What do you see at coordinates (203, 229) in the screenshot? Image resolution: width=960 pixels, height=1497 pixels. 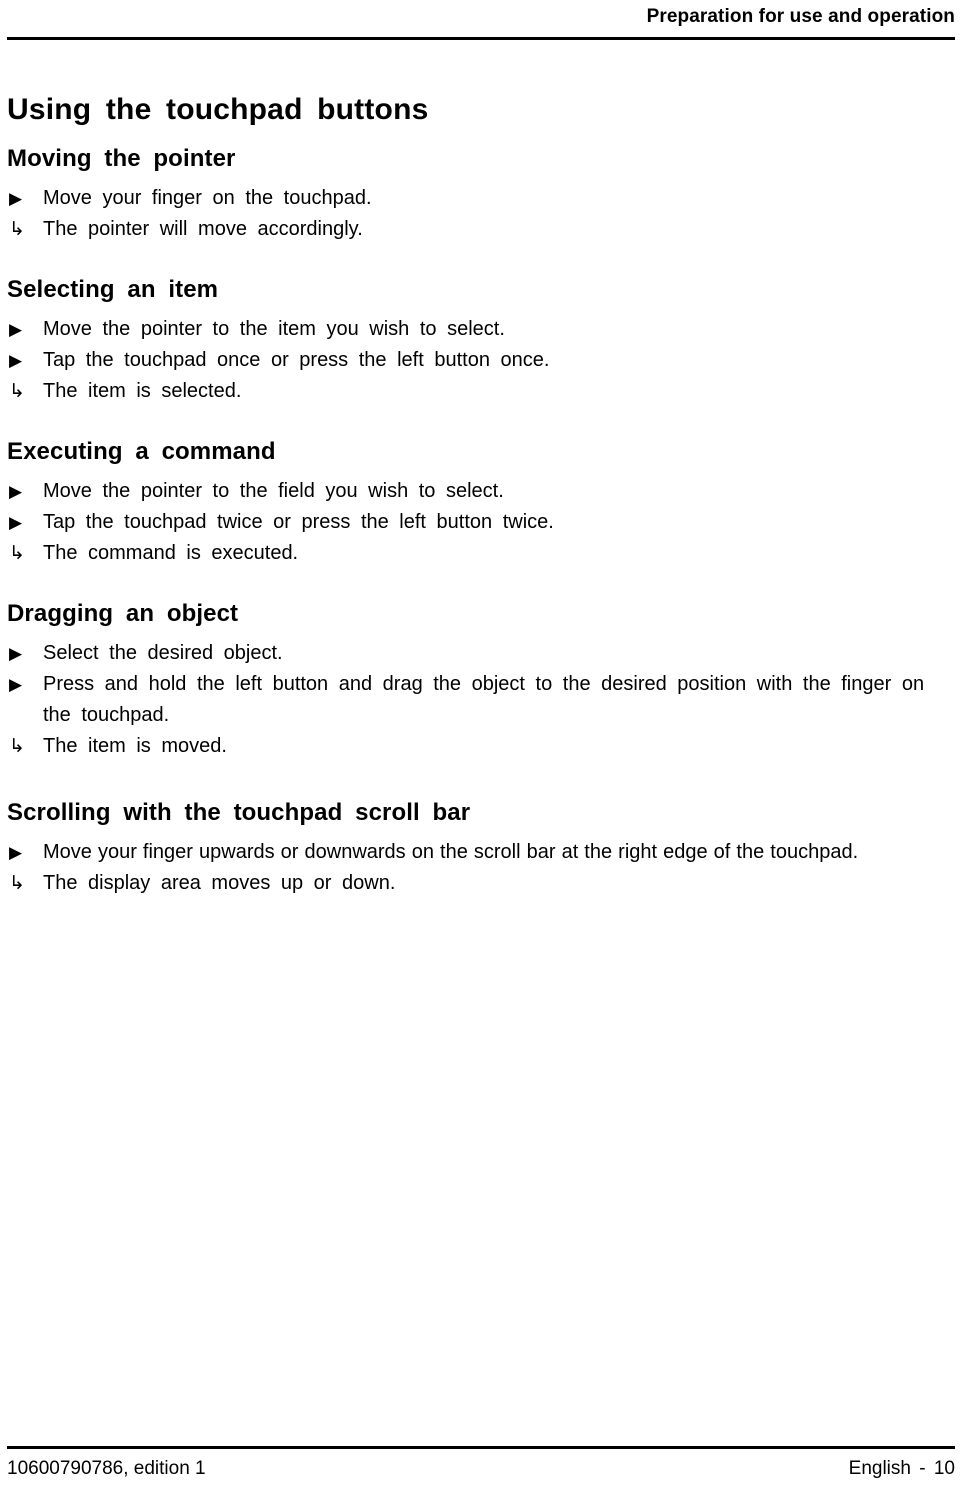 I see `step-text: The pointer will move accordingly.` at bounding box center [203, 229].